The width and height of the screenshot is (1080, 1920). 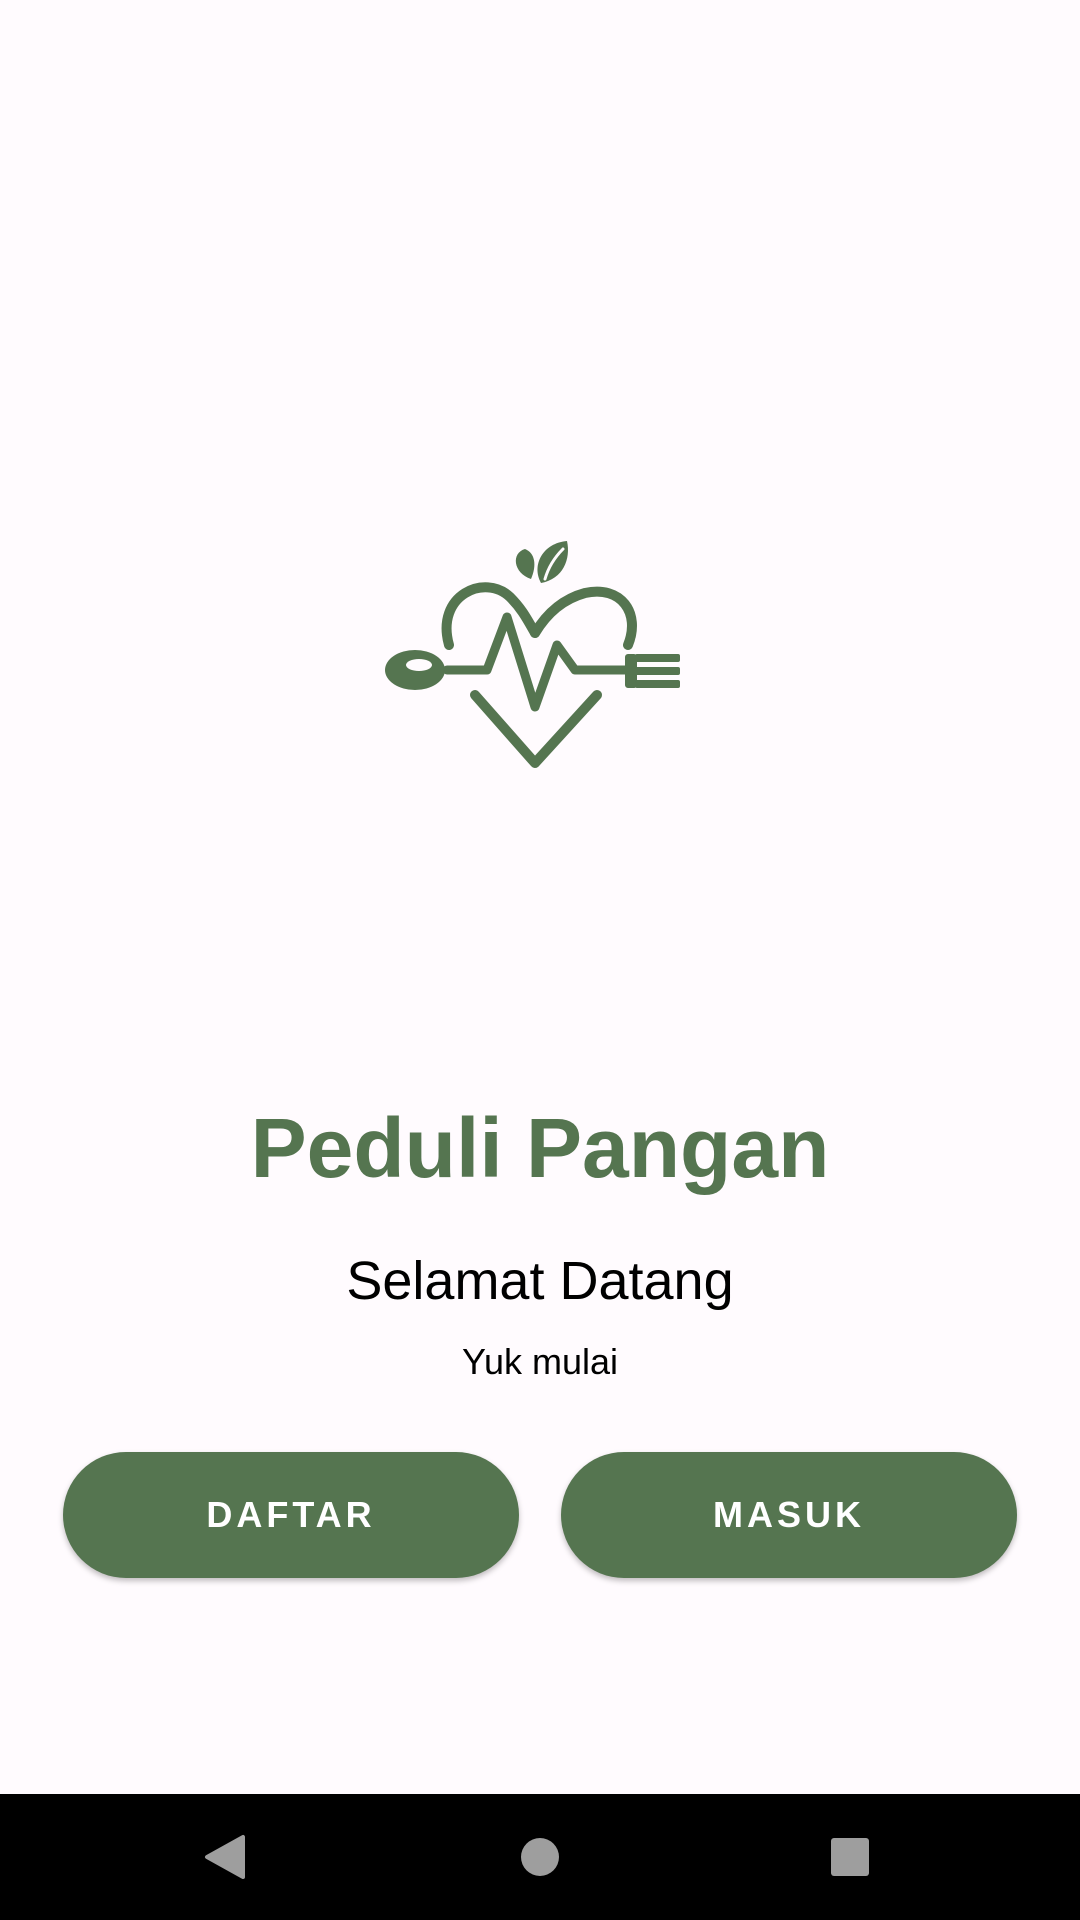 What do you see at coordinates (291, 1515) in the screenshot?
I see `register-button: DAFTAR` at bounding box center [291, 1515].